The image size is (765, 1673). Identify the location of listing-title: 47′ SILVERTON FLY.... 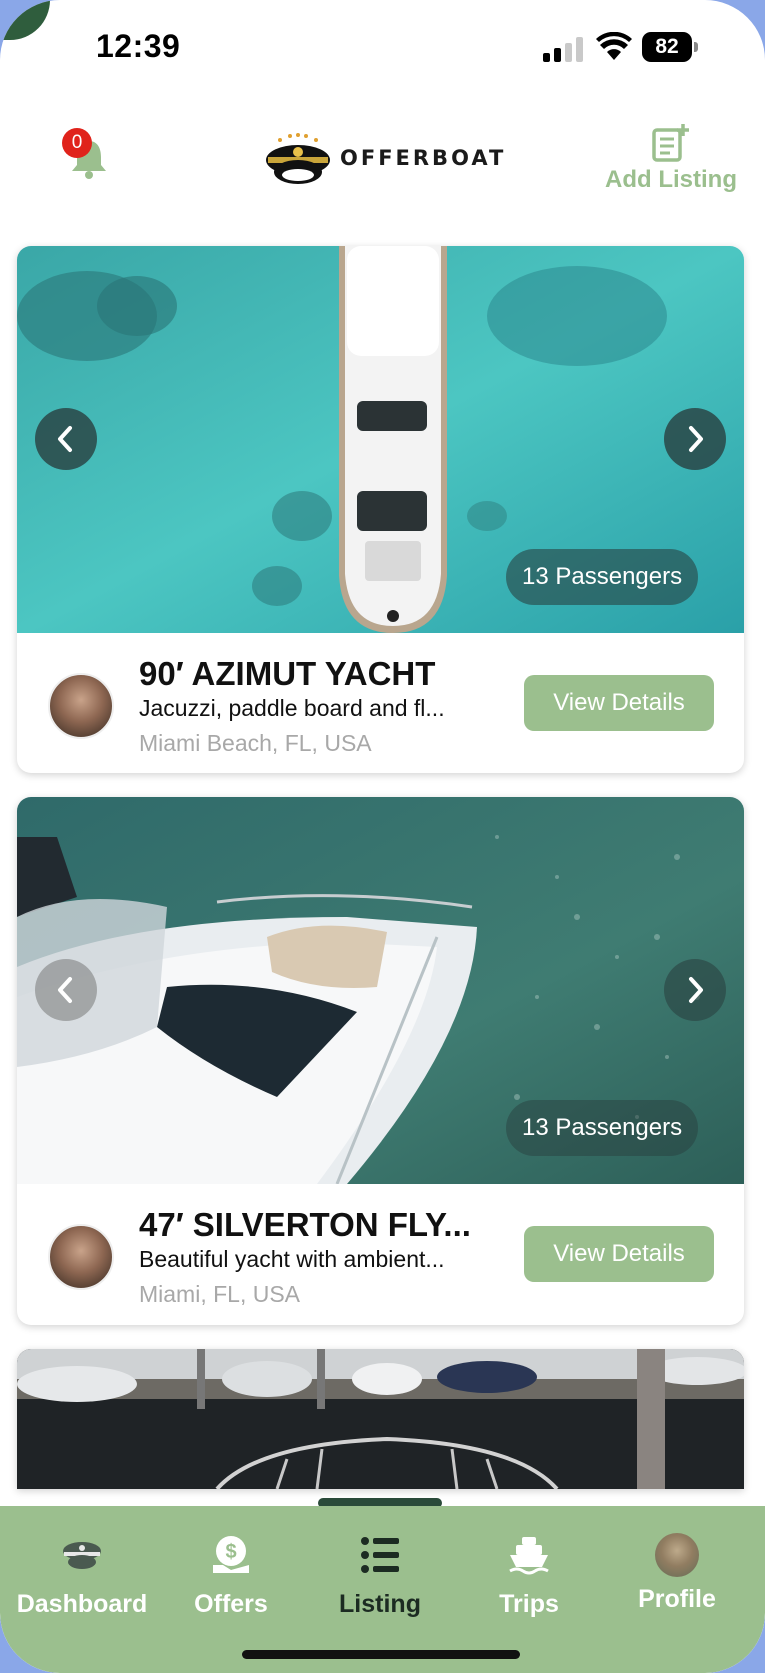
(305, 1224).